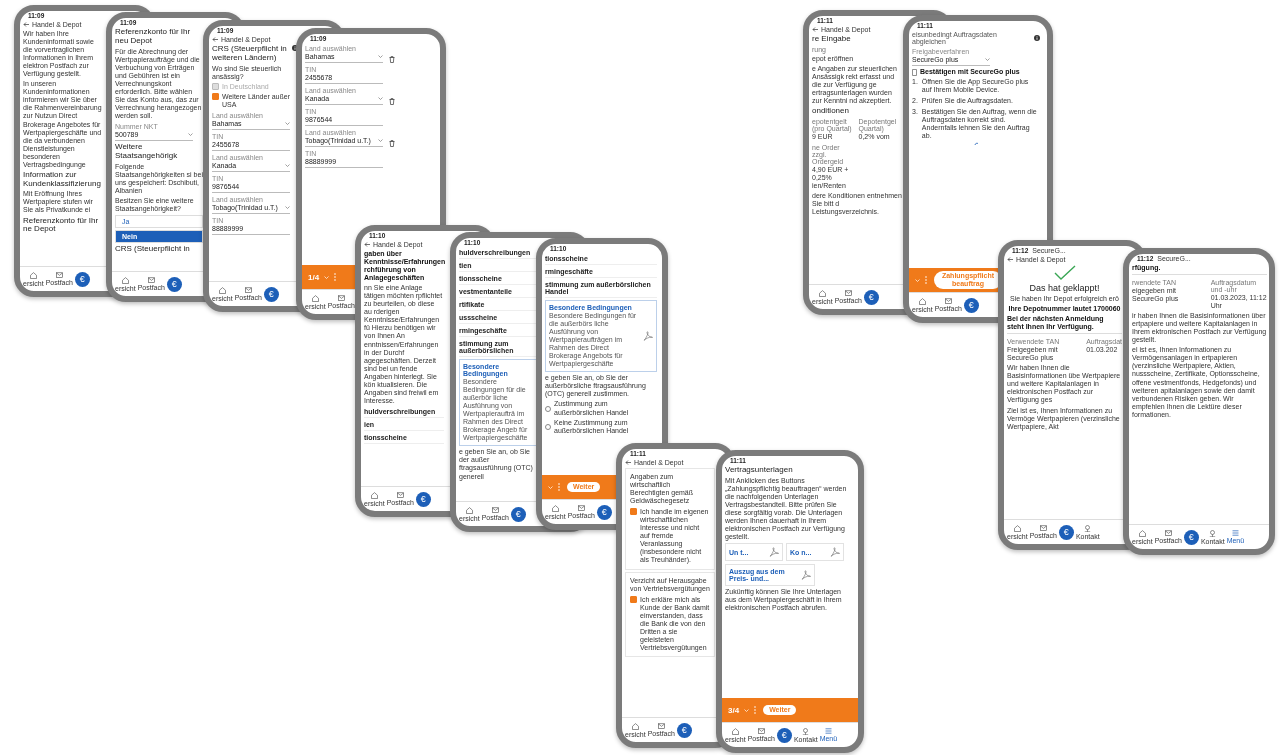  Describe the element at coordinates (1064, 288) in the screenshot. I see `success-title: Das hat geklappt!` at that location.